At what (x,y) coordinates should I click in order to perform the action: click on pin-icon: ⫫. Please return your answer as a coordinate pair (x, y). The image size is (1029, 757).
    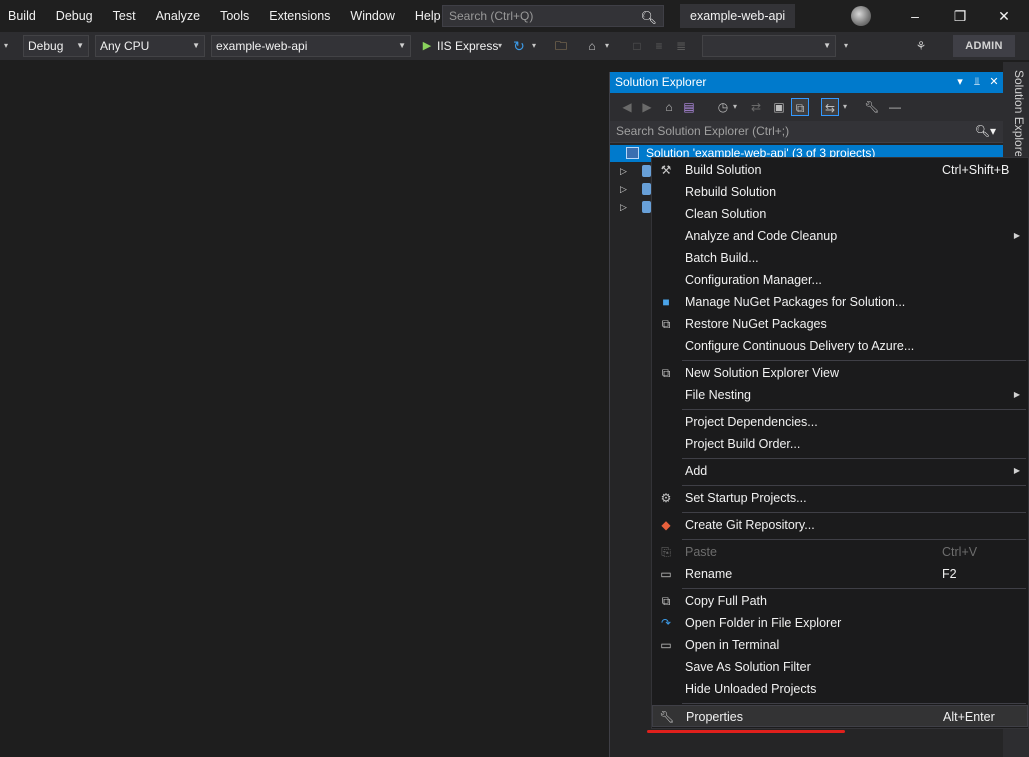
    Looking at the image, I should click on (977, 82).